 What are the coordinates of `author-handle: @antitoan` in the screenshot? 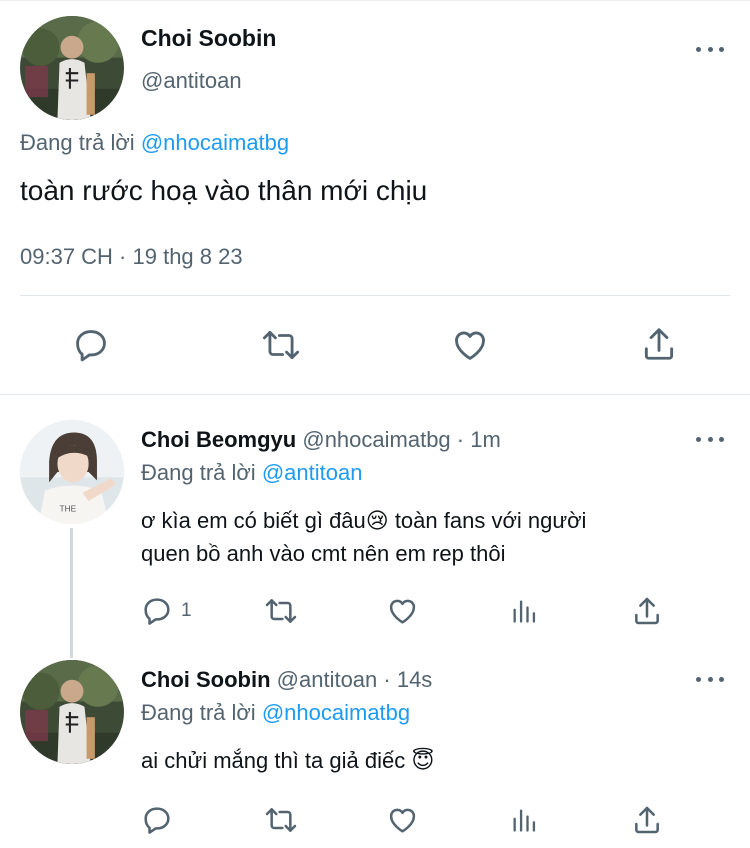 It's located at (191, 81).